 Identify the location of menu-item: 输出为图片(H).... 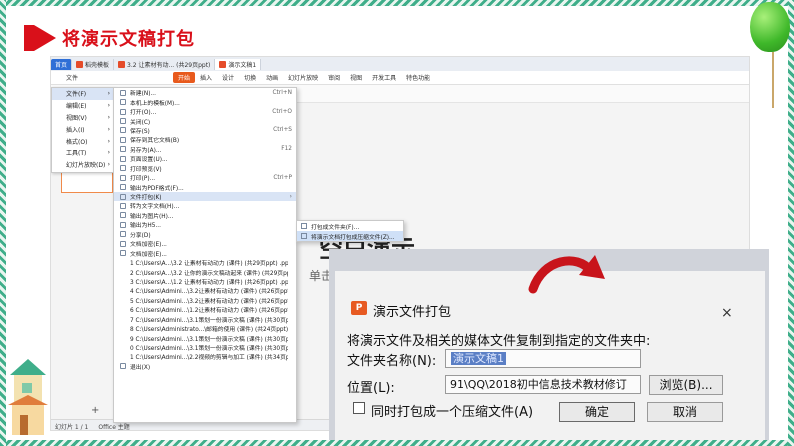
(205, 215).